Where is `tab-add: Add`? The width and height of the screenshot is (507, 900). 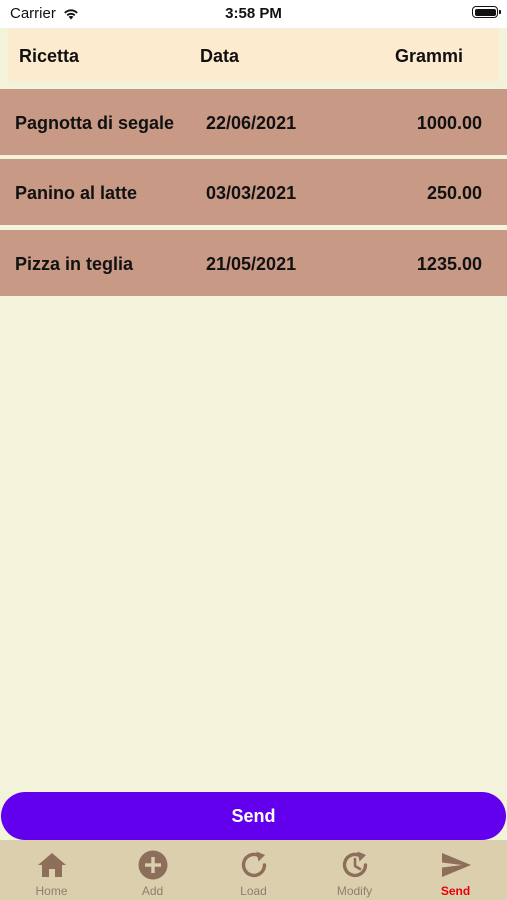
tab-add: Add is located at coordinates (152, 870).